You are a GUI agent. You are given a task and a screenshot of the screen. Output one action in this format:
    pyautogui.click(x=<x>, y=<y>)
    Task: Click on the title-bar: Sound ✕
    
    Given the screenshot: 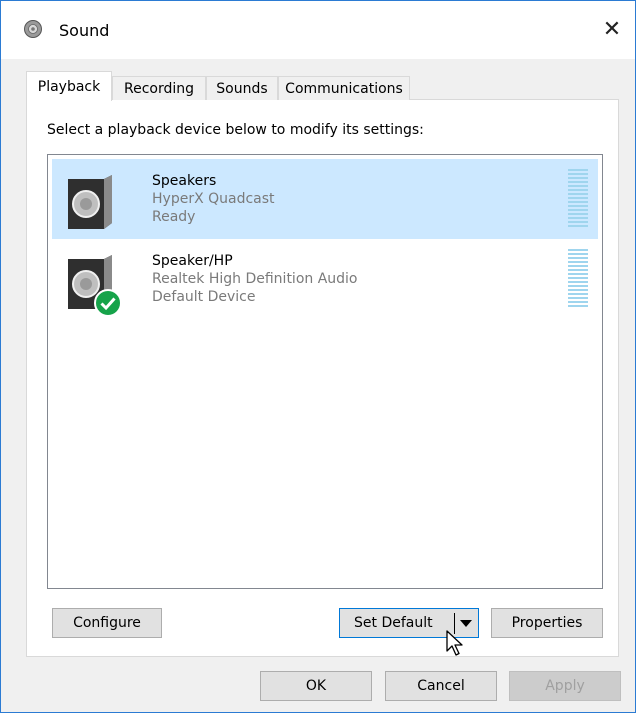 What is the action you would take?
    pyautogui.click(x=318, y=30)
    